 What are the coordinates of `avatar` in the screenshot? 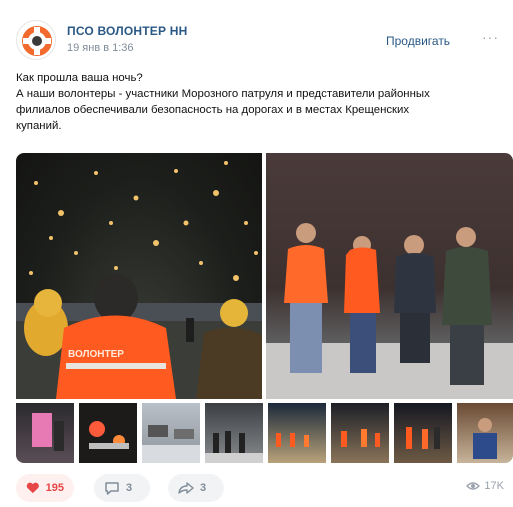 It's located at (36, 40).